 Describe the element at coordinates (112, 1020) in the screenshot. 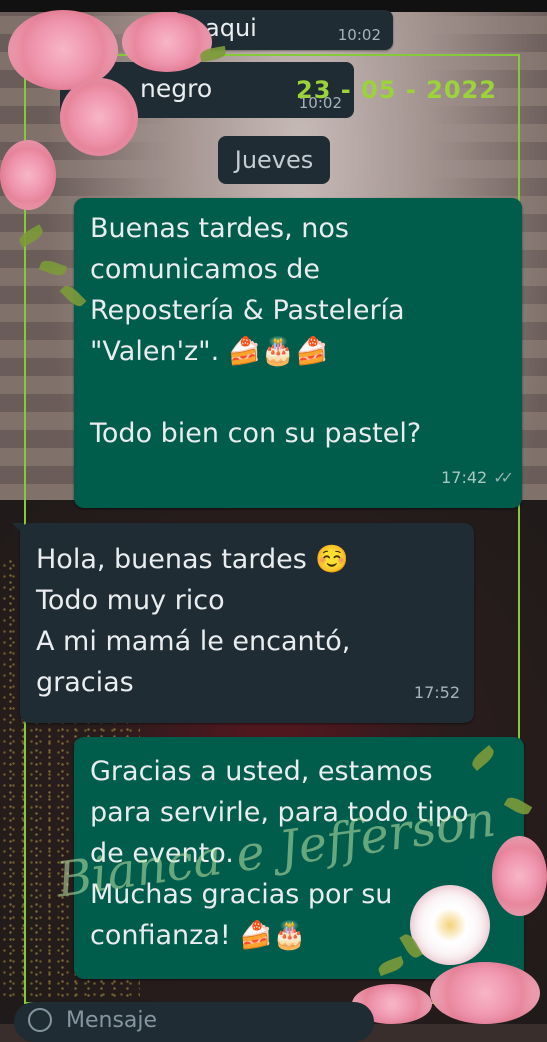

I see `input-placeholder: Mensaje` at that location.